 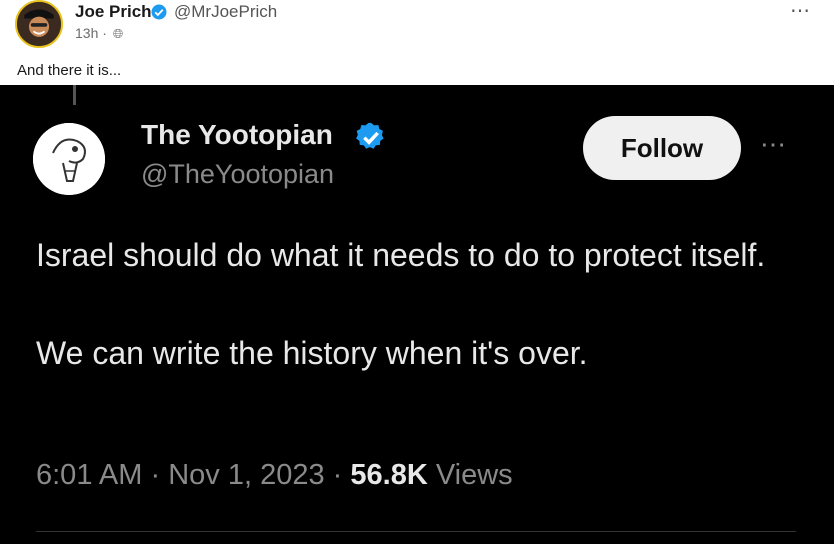 I want to click on tweet-author-name: The Yootopian, so click(x=237, y=134).